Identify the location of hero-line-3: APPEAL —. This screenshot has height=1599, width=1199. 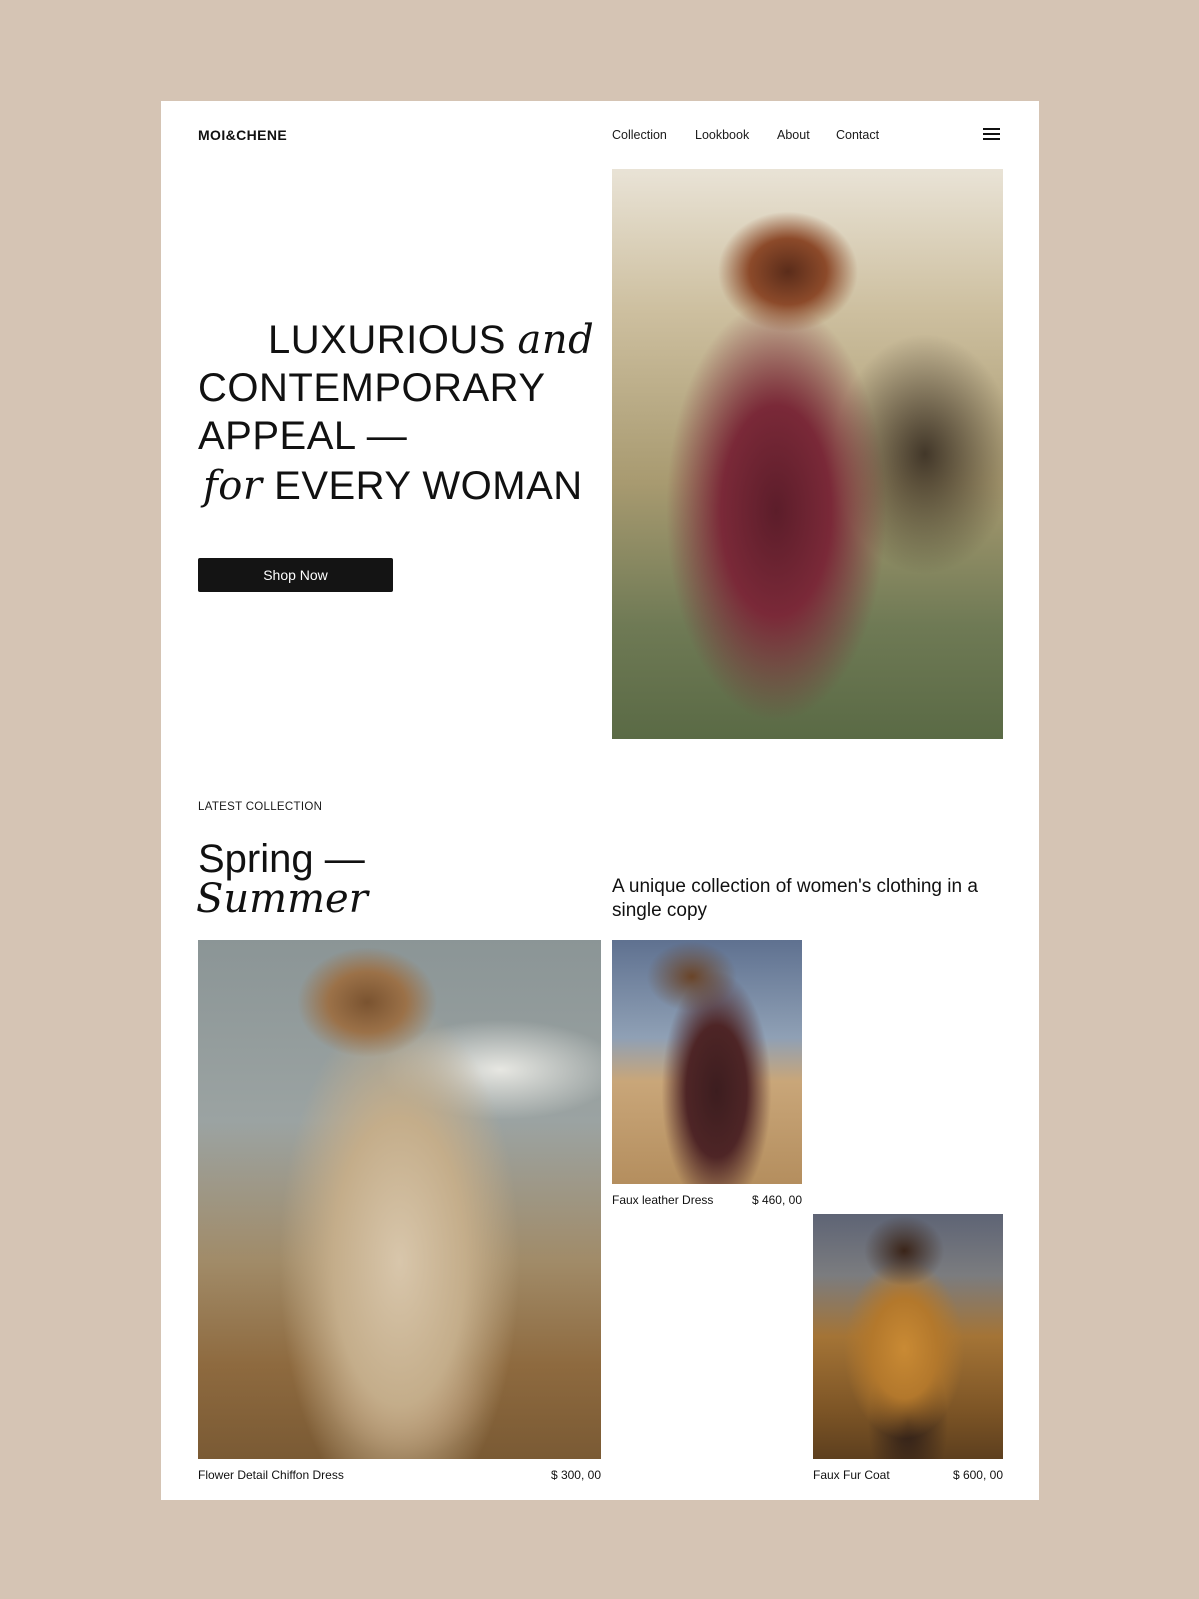
(303, 436).